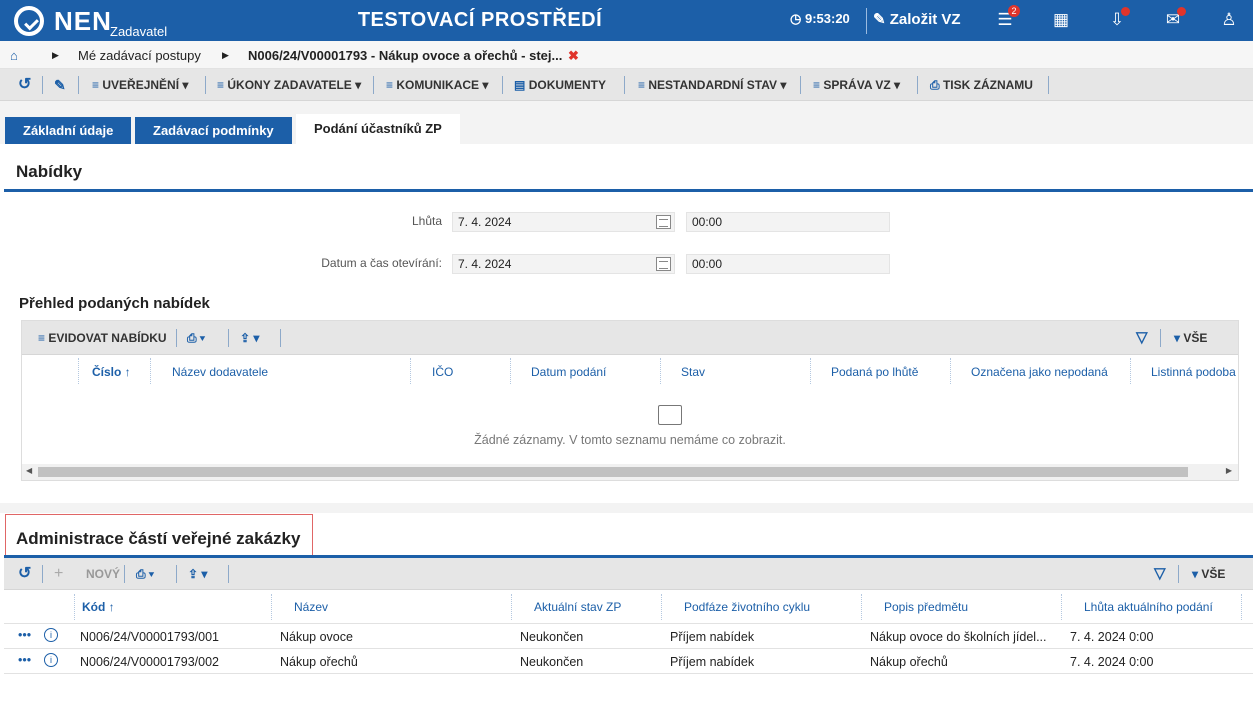 This screenshot has height=706, width=1253. I want to click on opening-date-field: 7. 4. 2024, so click(563, 264).